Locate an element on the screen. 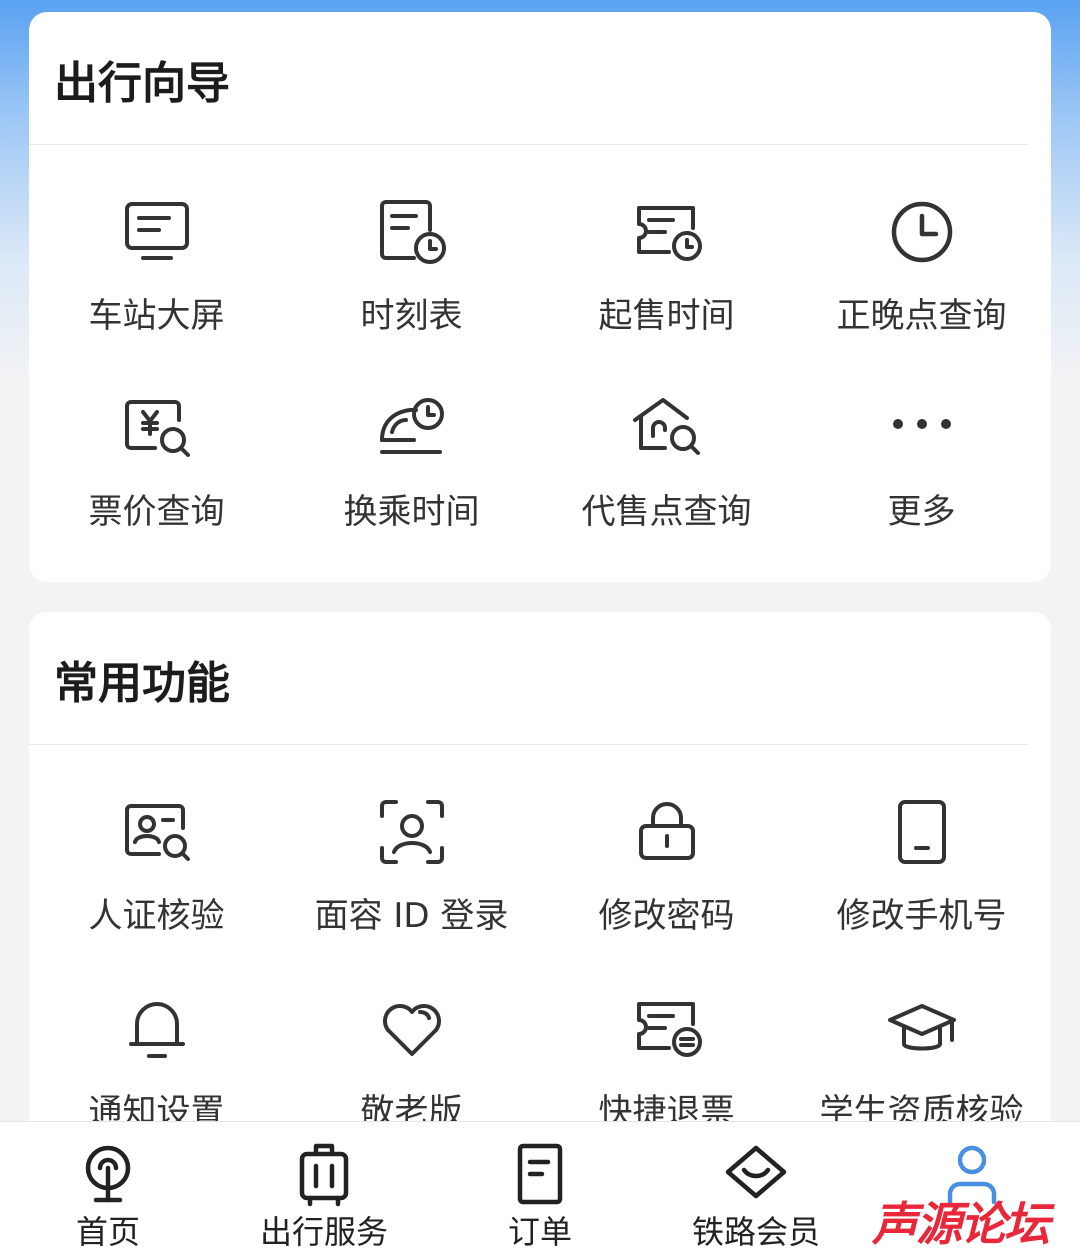  grid-item-label: 更多 is located at coordinates (921, 512).